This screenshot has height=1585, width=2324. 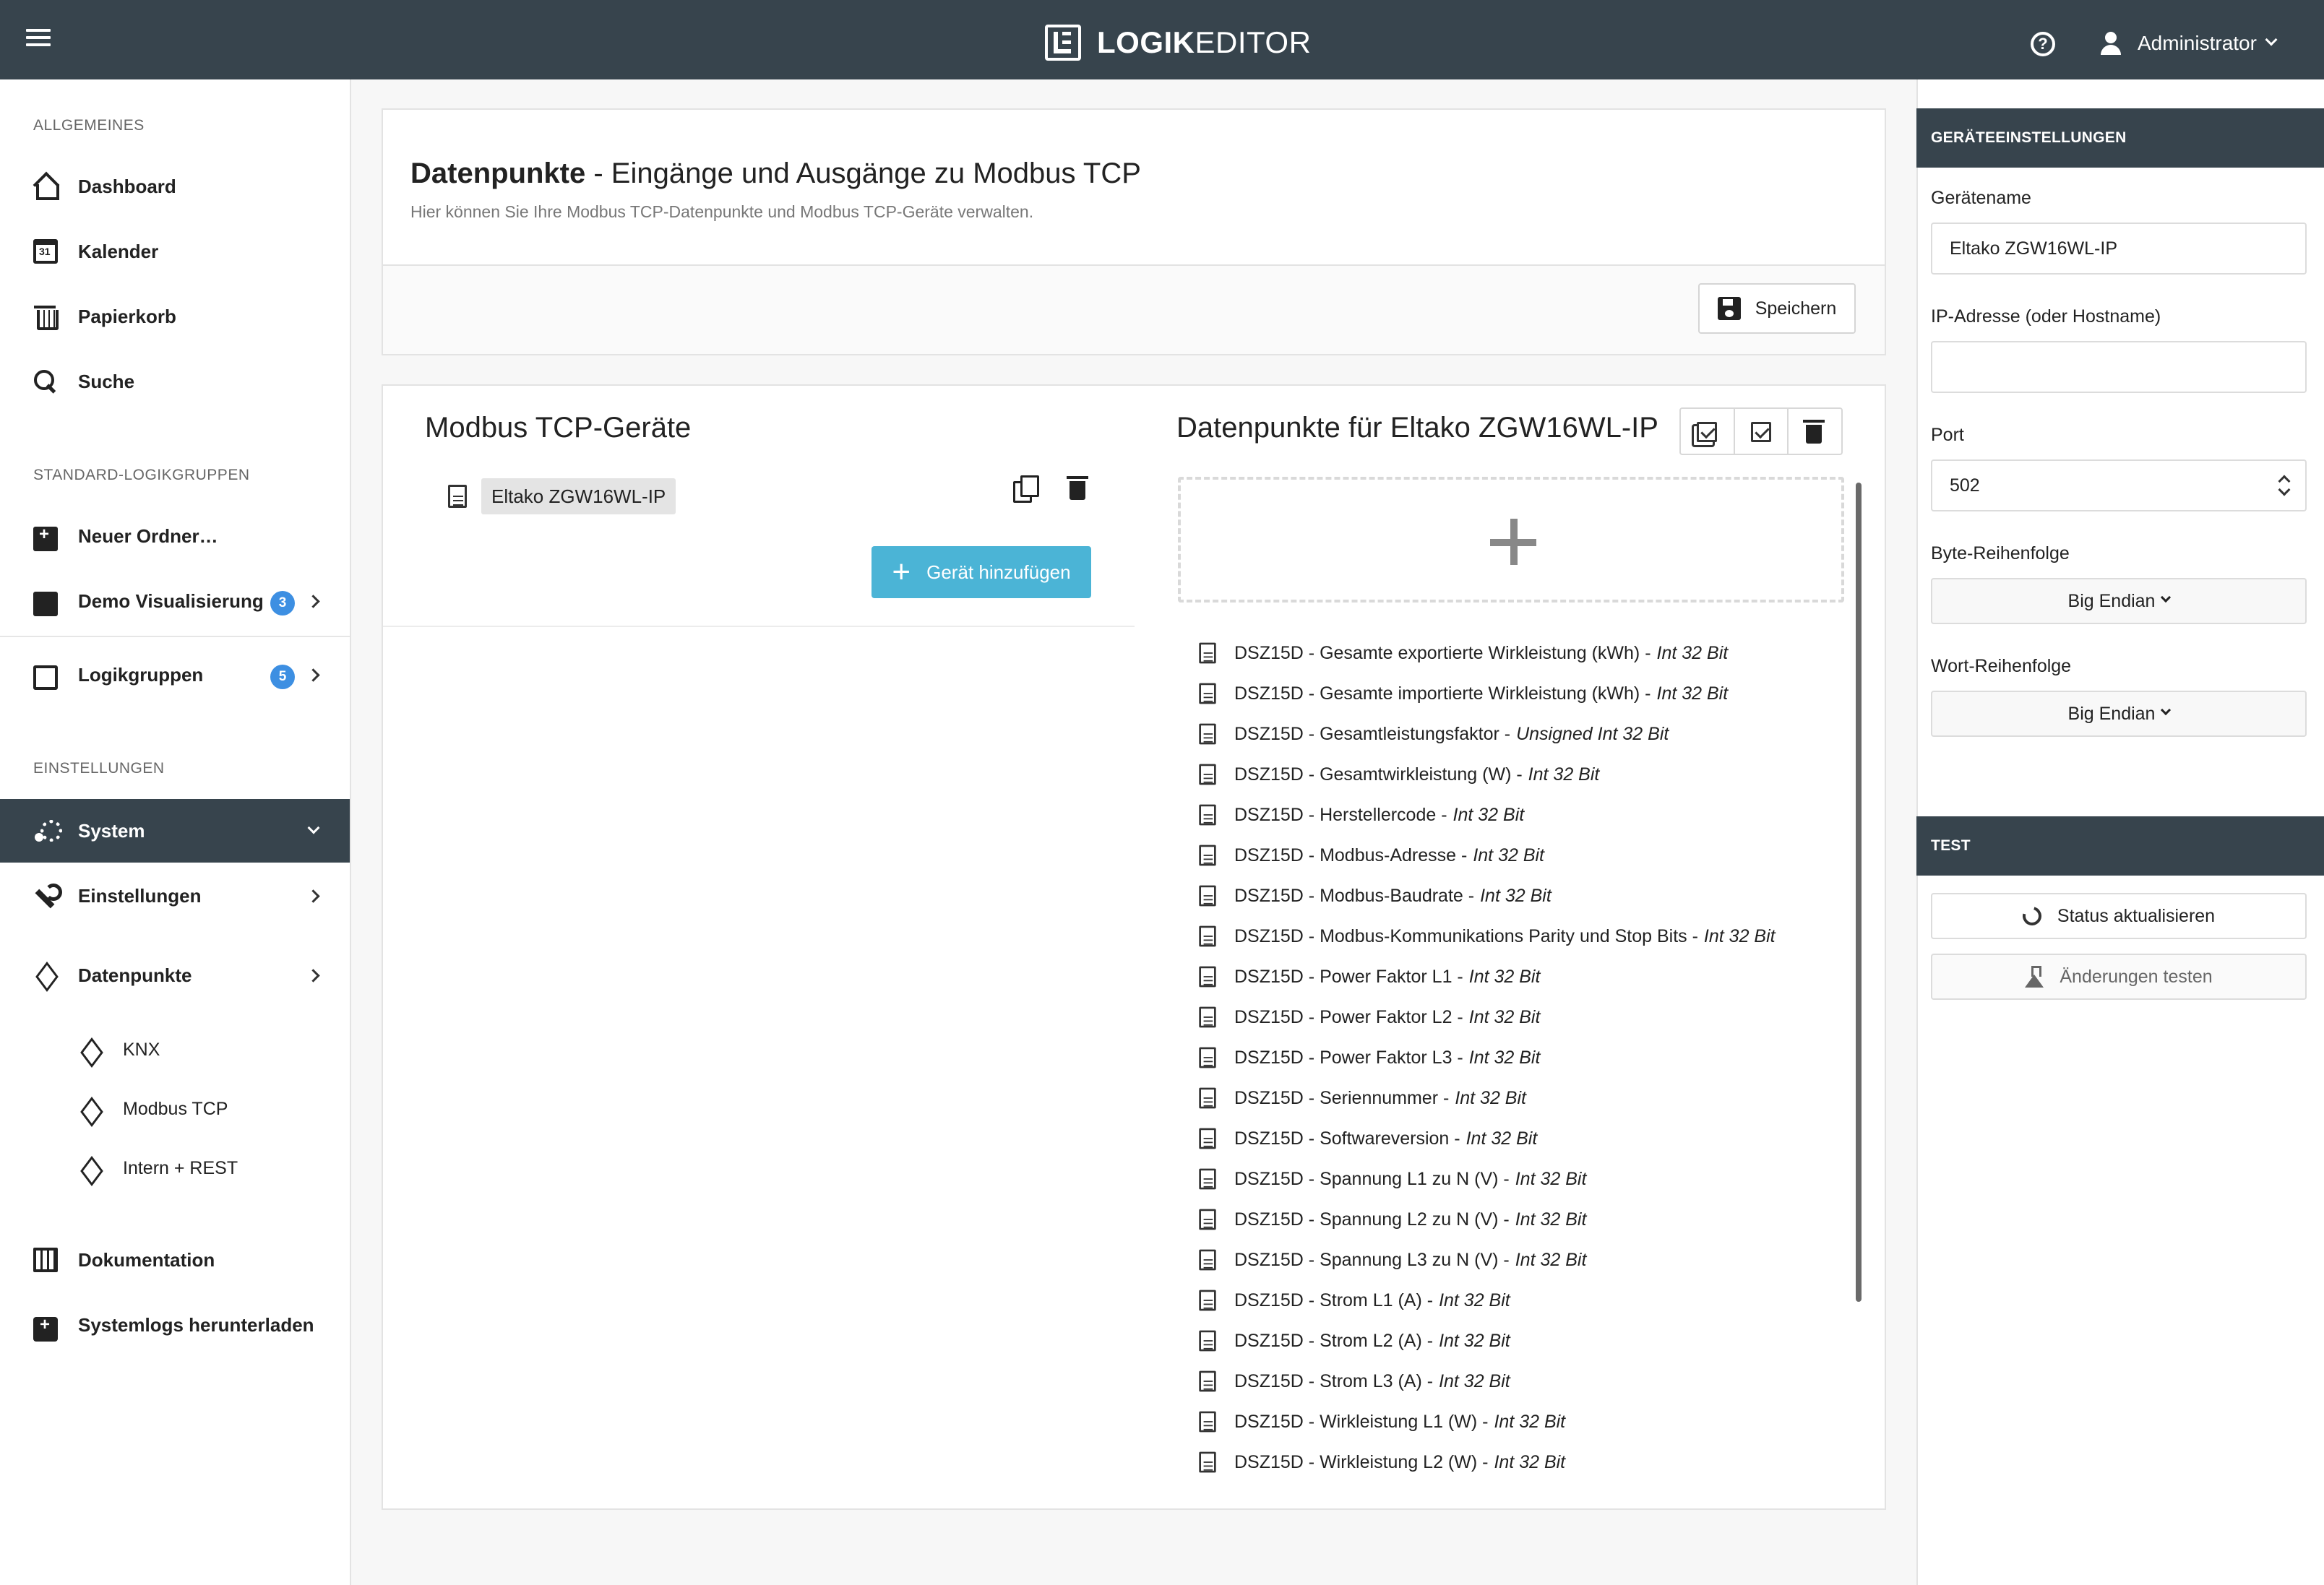 I want to click on home-icon, so click(x=46, y=187).